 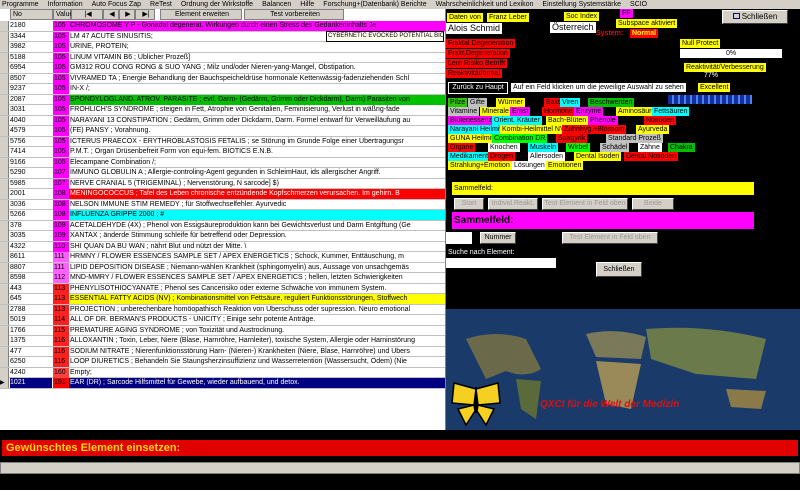 I want to click on menu-item-9: Einstellung Systemstärke, so click(x=581, y=4).